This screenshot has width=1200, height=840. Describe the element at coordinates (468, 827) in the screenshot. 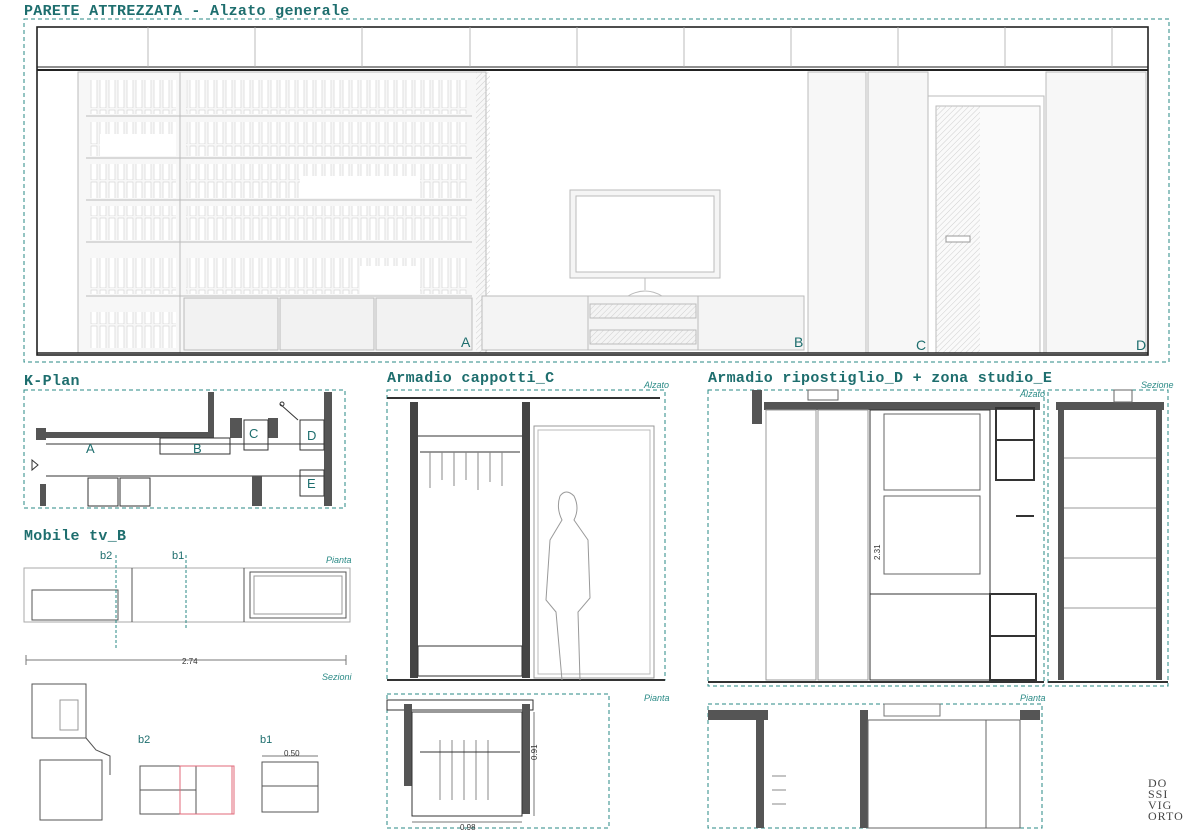

I see `armadio-c-width-dimension: 0.98` at that location.